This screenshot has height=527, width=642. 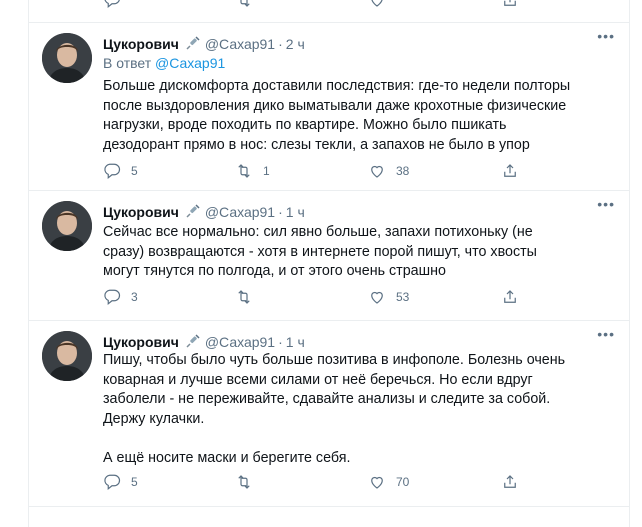 What do you see at coordinates (403, 297) in the screenshot?
I see `like-count: 53` at bounding box center [403, 297].